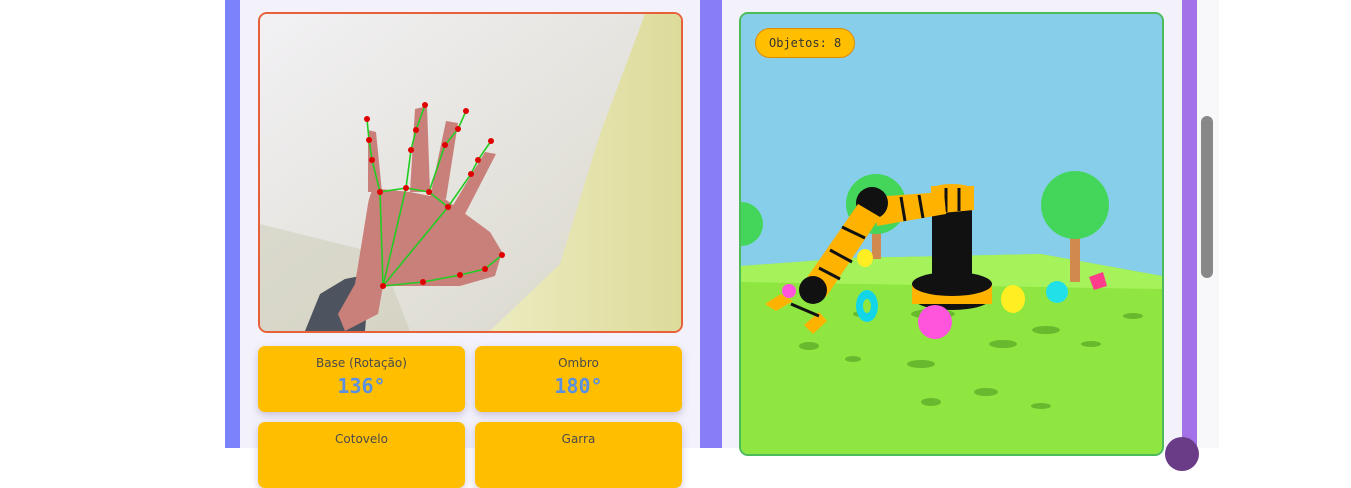  I want to click on shoulder-card: Ombro 180°, so click(578, 379).